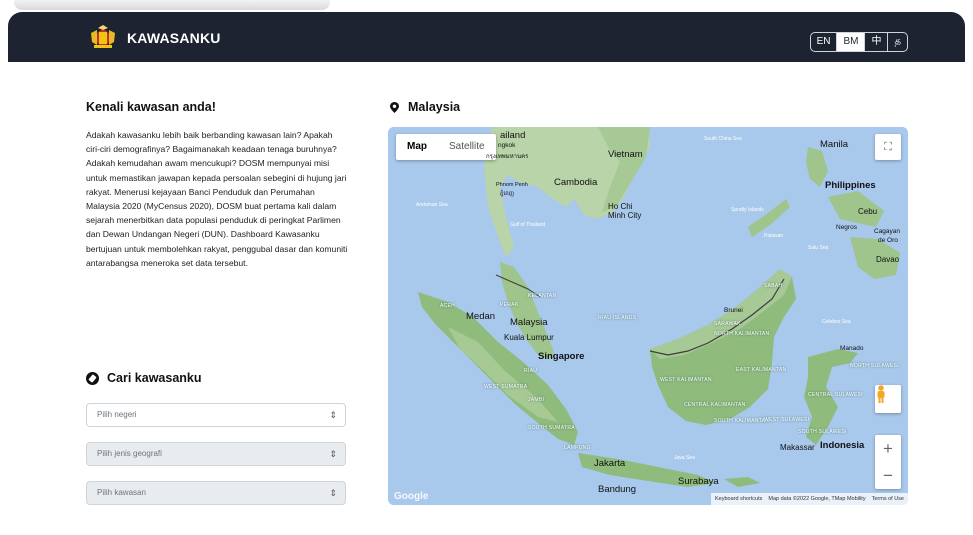  Describe the element at coordinates (103, 37) in the screenshot. I see `coat-of-arms-logo` at that location.